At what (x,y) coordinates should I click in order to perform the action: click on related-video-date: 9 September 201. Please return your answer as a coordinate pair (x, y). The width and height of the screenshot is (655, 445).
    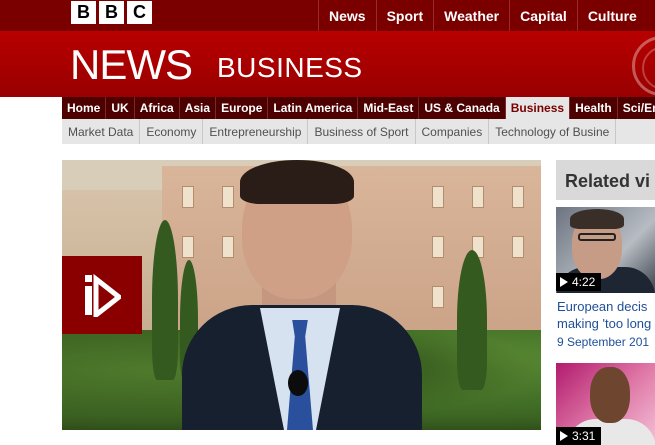
    Looking at the image, I should click on (603, 342).